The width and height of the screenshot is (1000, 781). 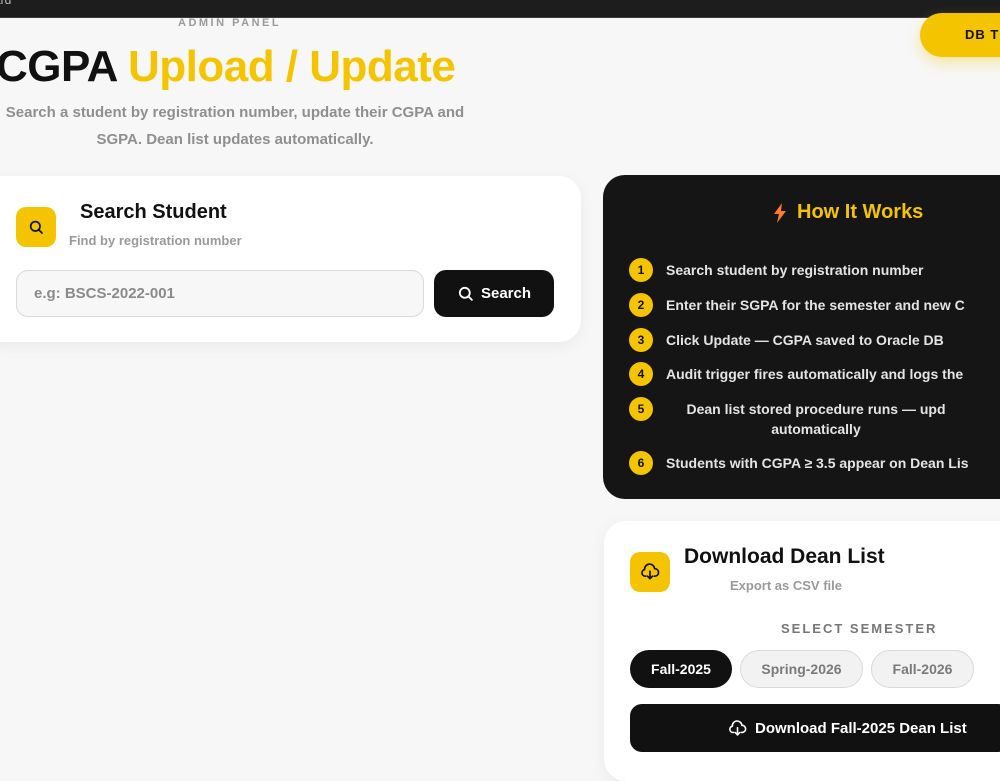 I want to click on page-title: CGPA Upload / Update, so click(x=228, y=67).